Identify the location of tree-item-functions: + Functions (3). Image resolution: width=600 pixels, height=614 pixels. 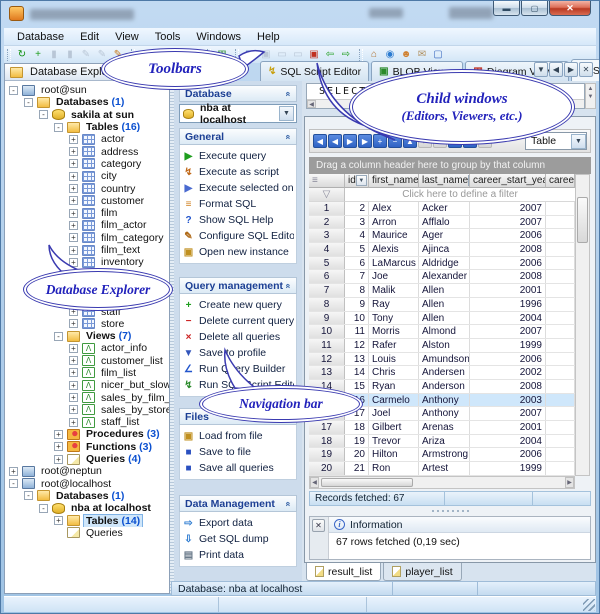
(87, 447).